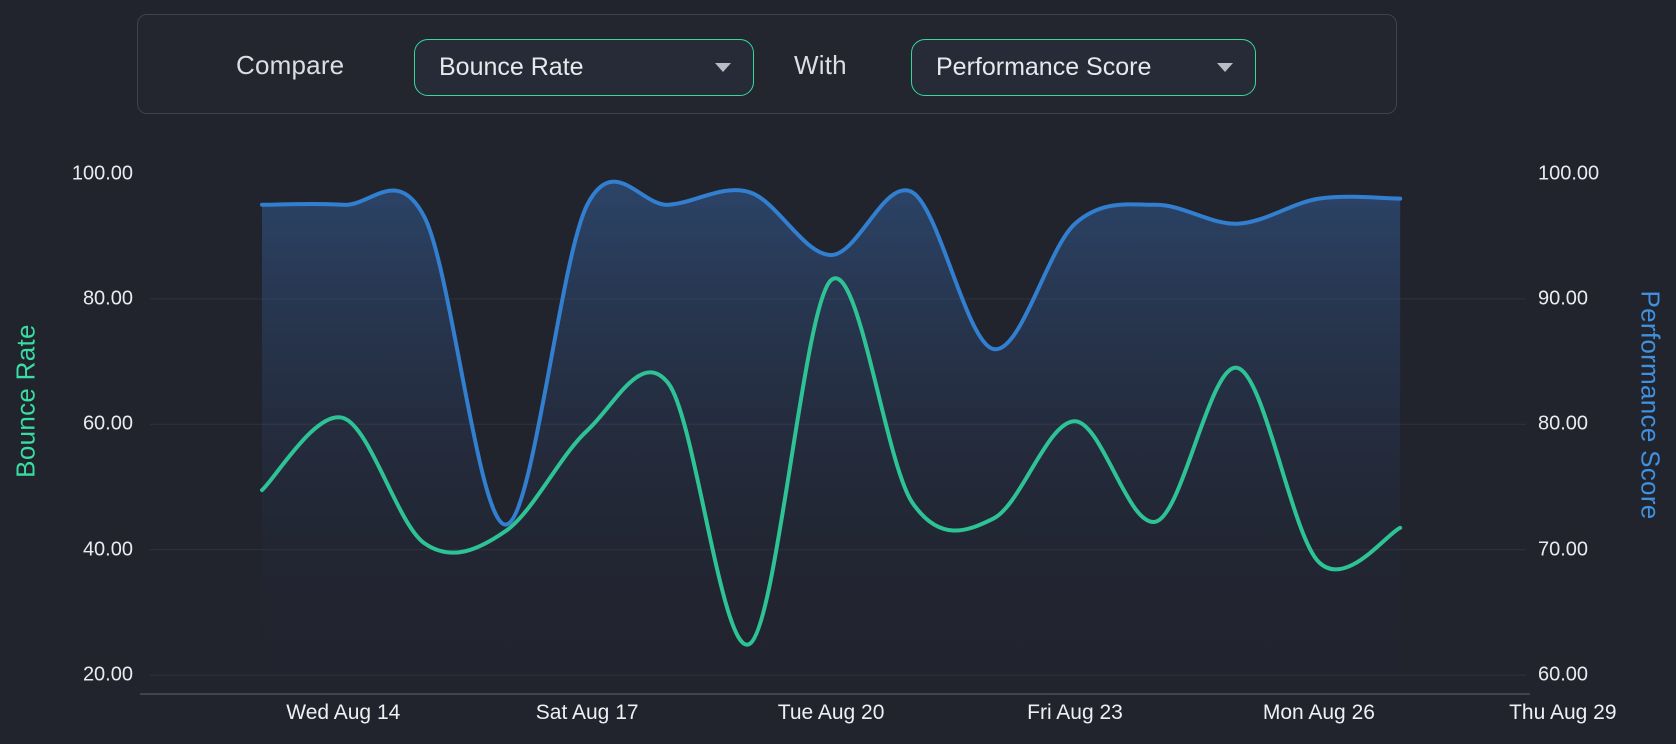  What do you see at coordinates (1563, 423) in the screenshot?
I see `right-axis-tick-label: 80.00` at bounding box center [1563, 423].